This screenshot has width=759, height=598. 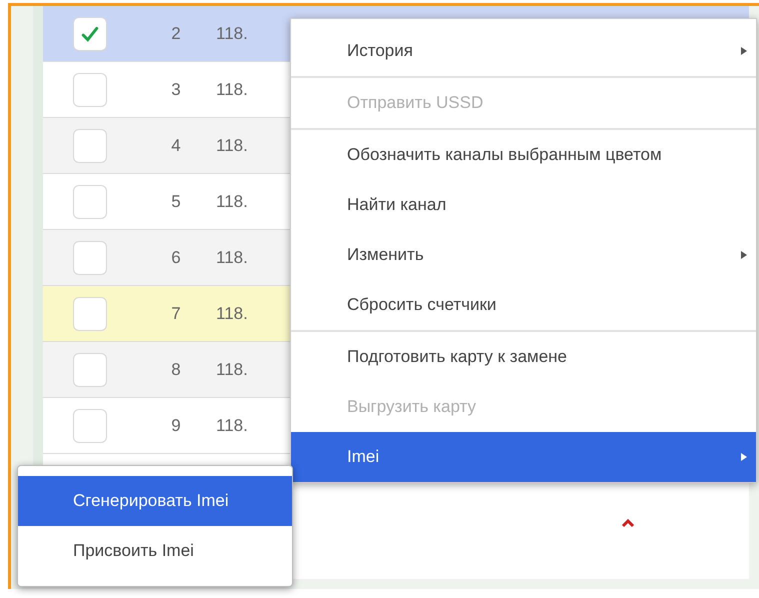 What do you see at coordinates (176, 426) in the screenshot?
I see `row-number: 9` at bounding box center [176, 426].